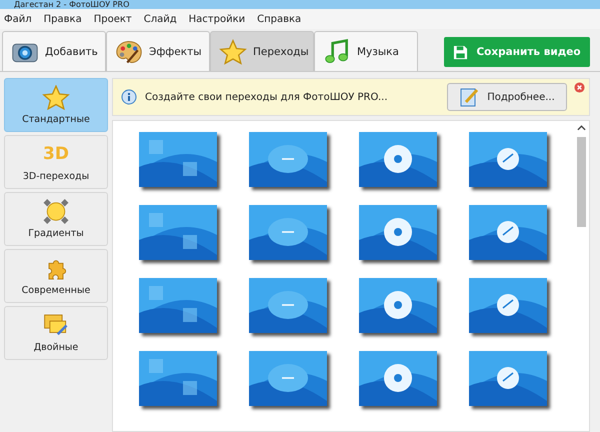 The image size is (600, 432). What do you see at coordinates (160, 19) in the screenshot?
I see `menu-item: Слайд` at bounding box center [160, 19].